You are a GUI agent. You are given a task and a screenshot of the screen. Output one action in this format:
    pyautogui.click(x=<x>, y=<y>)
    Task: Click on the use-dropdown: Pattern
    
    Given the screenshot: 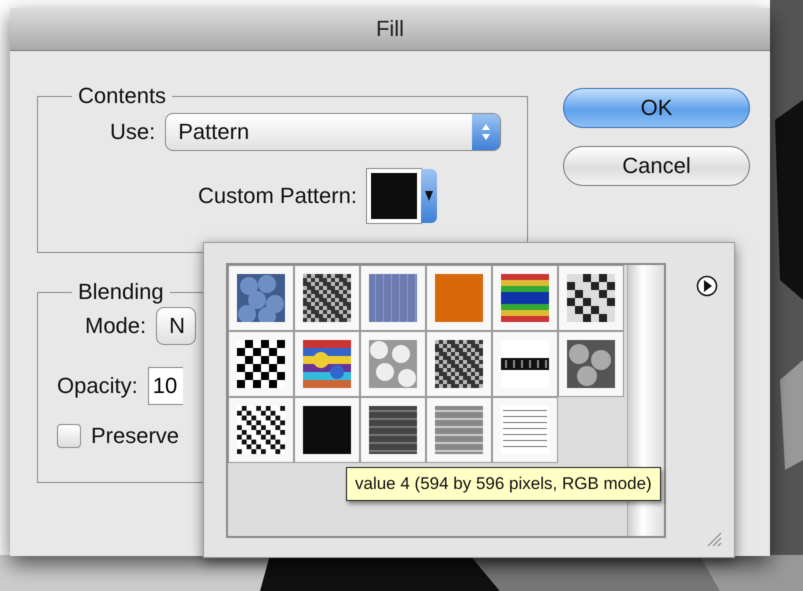 What is the action you would take?
    pyautogui.click(x=333, y=132)
    